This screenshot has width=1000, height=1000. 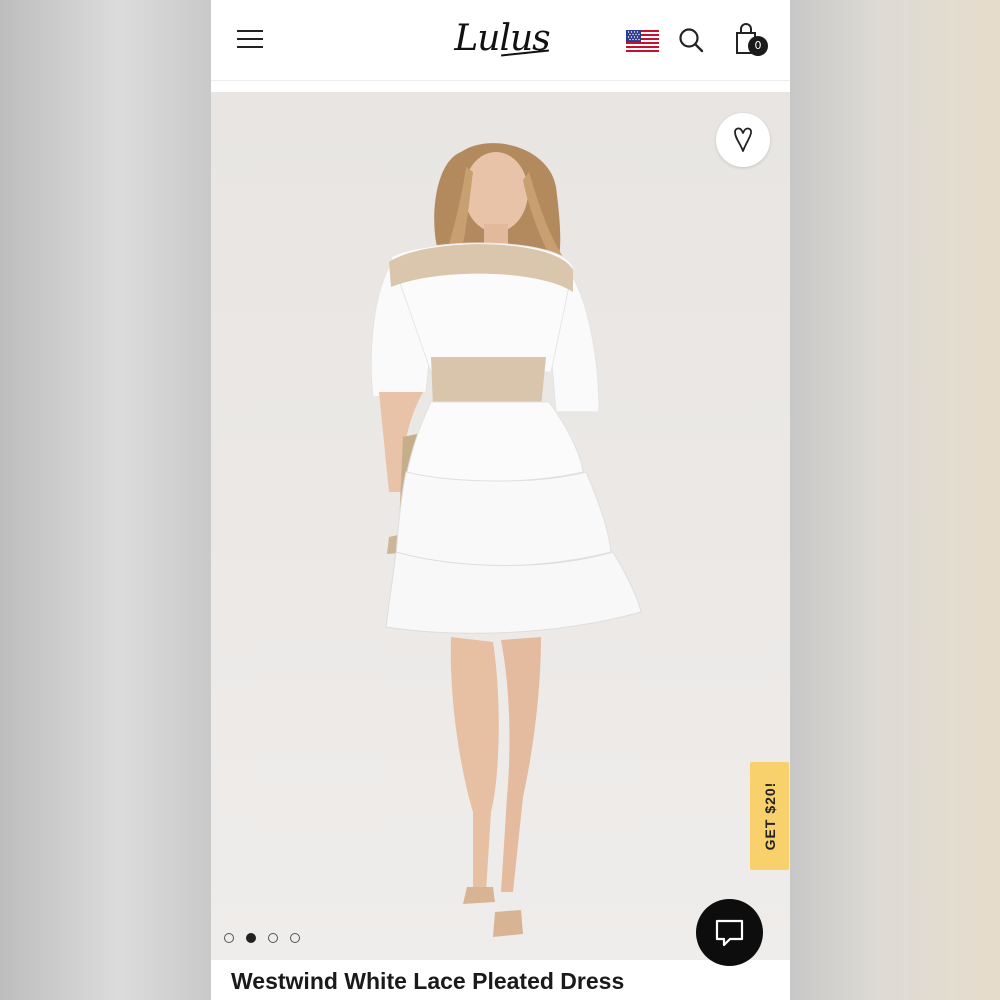 I want to click on favorite-button, so click(x=743, y=140).